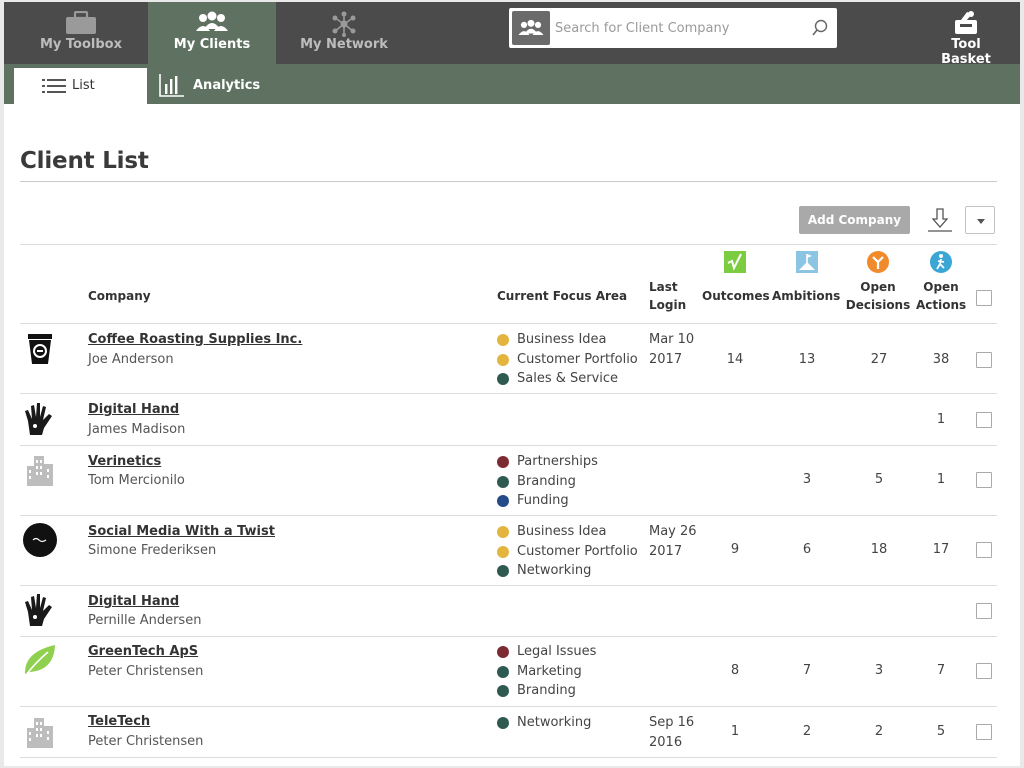 The width and height of the screenshot is (1024, 768). I want to click on search-icon, so click(820, 28).